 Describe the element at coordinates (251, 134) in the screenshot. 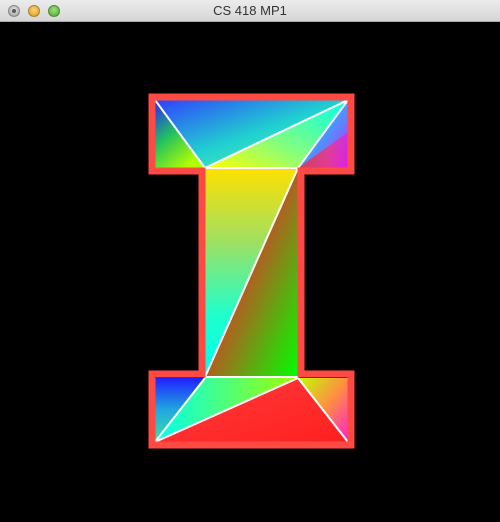

I see `top-bar` at that location.